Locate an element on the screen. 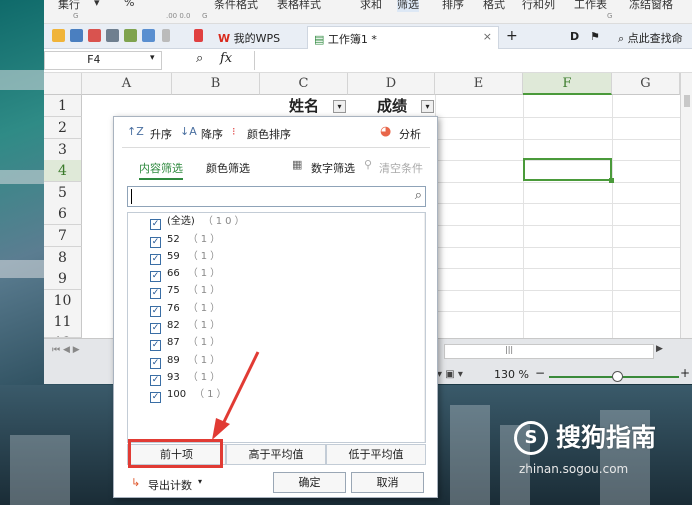 The width and height of the screenshot is (692, 505). sogou-logo-icon: S is located at coordinates (531, 438).